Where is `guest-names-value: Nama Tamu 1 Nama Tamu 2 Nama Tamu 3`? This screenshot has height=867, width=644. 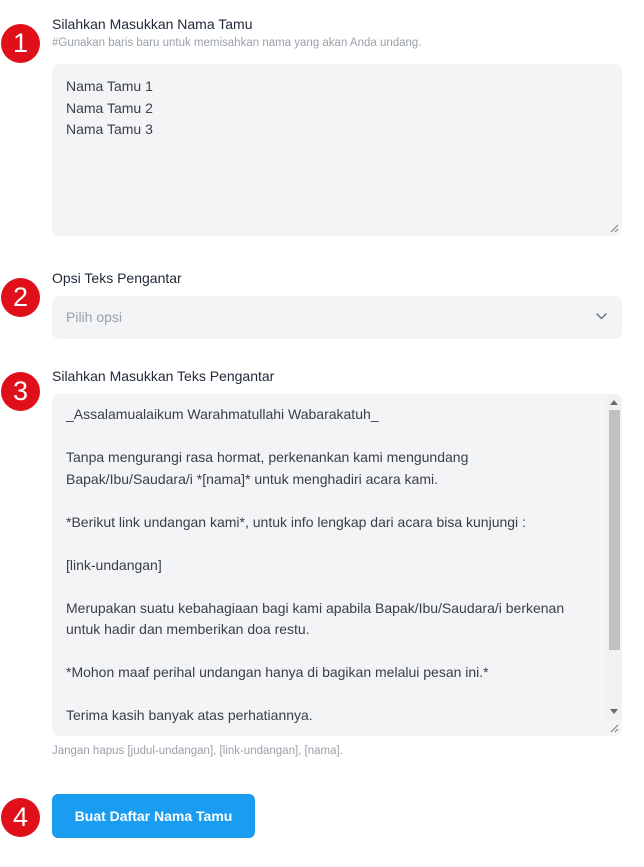
guest-names-value: Nama Tamu 1 Nama Tamu 2 Nama Tamu 3 is located at coordinates (109, 107).